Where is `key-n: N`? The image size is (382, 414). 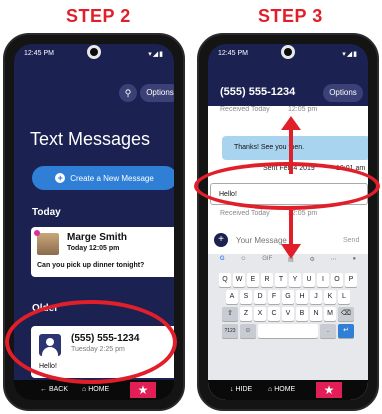
key-n: N is located at coordinates (316, 314).